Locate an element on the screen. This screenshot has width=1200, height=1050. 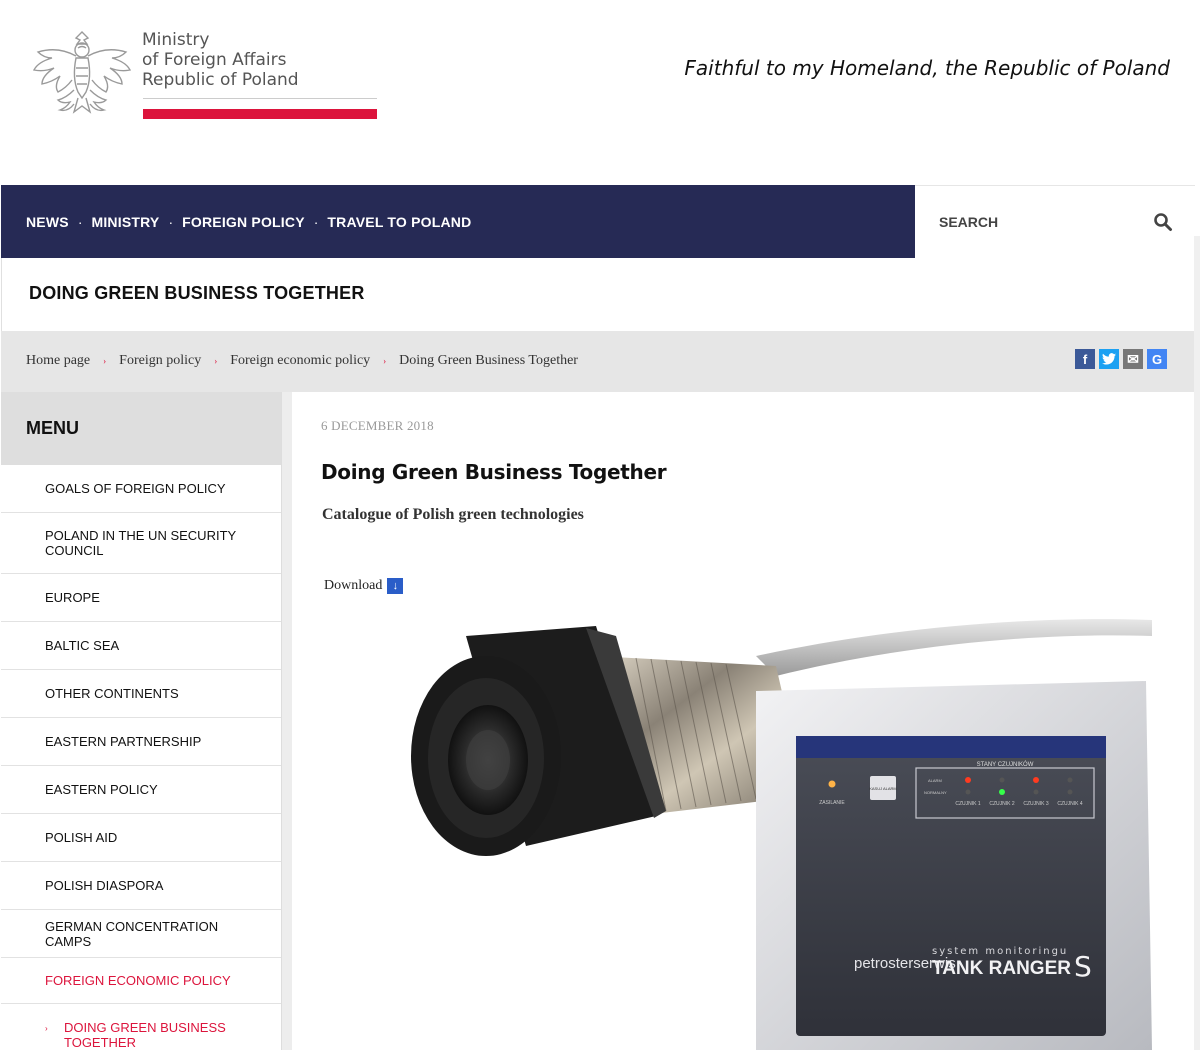
facebook-share-icon: f is located at coordinates (1085, 359).